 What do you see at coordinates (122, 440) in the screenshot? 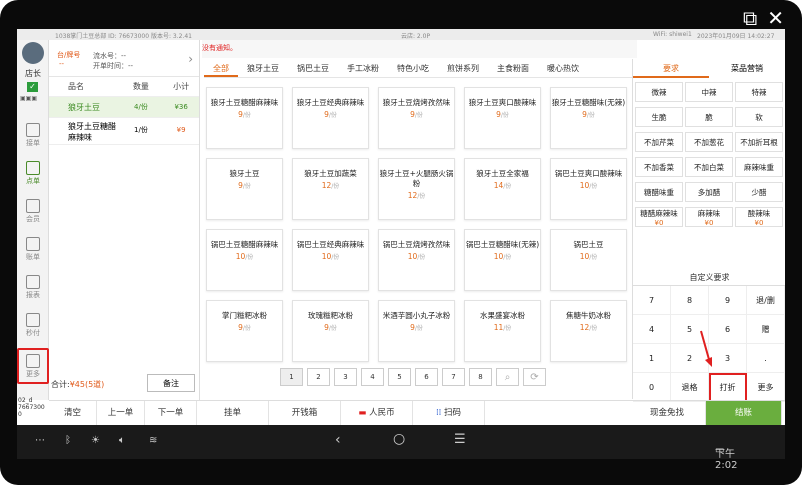
I see `volume-icon: 🔈︎` at bounding box center [122, 440].